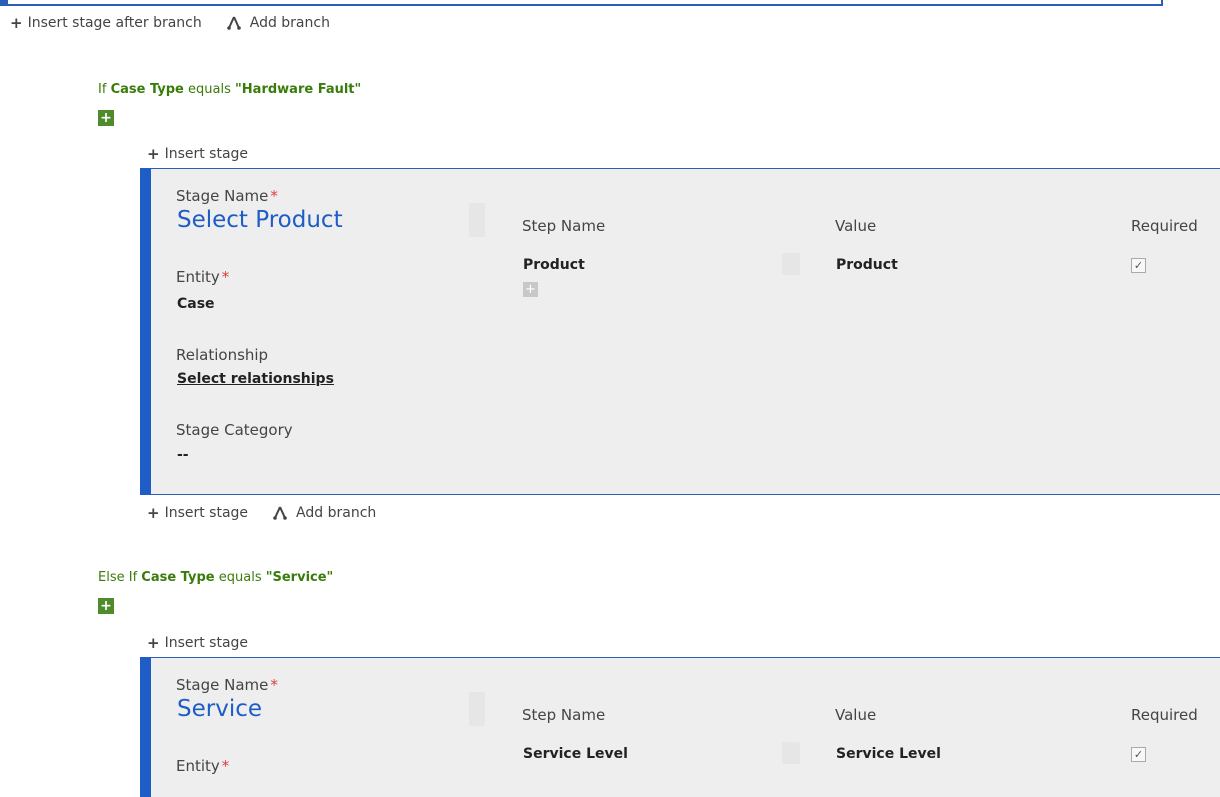  I want to click on insert-stage-after-branch-button: + Insert stage after branch Add branch, so click(170, 23).